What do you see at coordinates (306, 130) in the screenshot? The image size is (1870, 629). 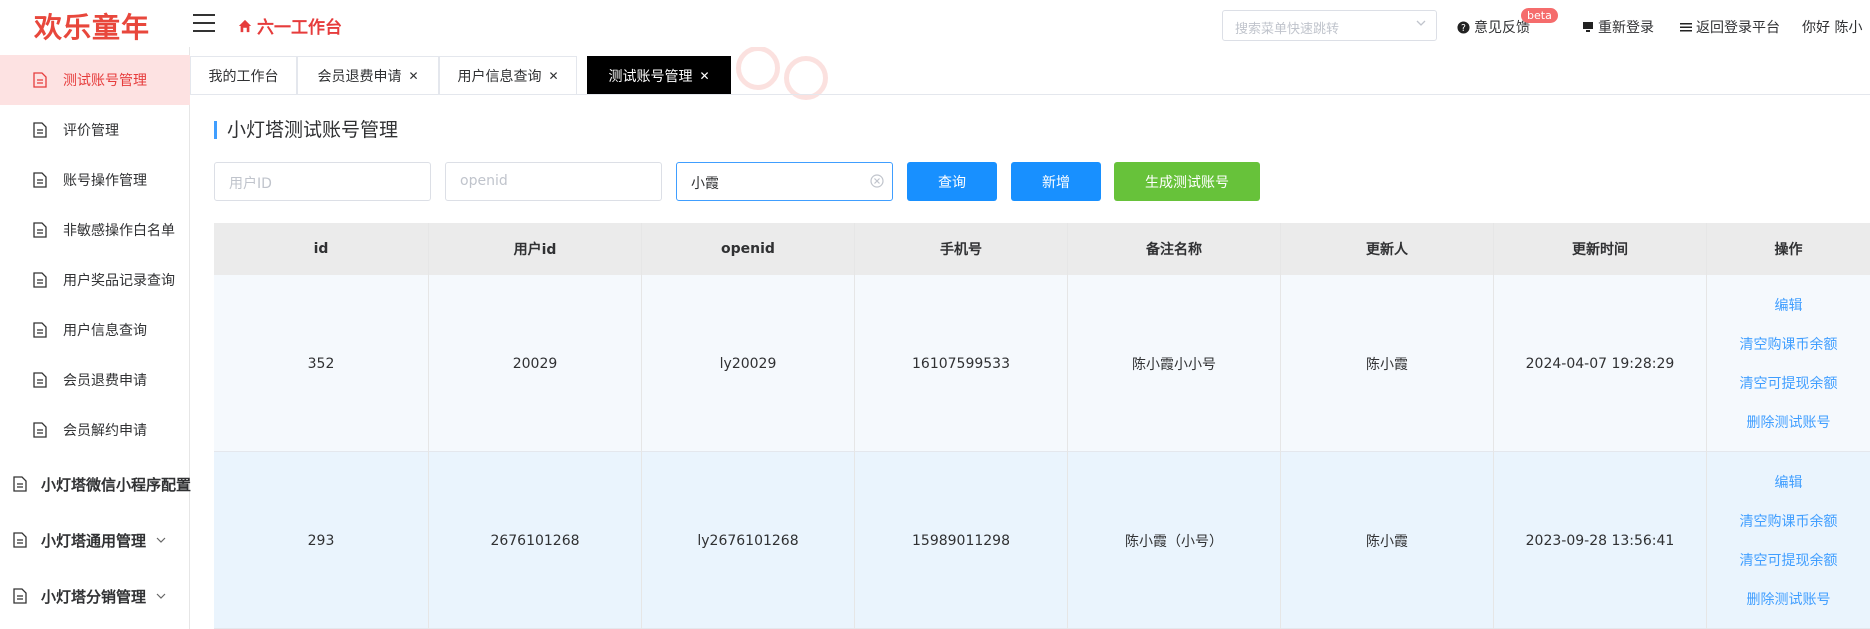 I see `page-title: 小灯塔测试账号管理` at bounding box center [306, 130].